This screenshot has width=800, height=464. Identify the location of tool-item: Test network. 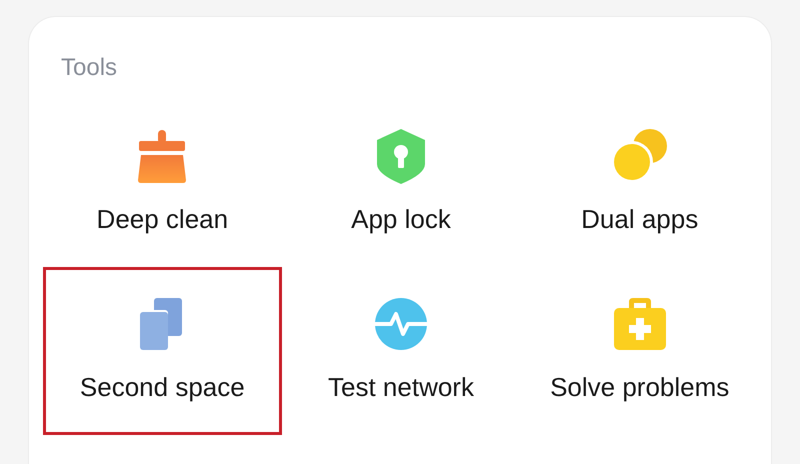
(401, 351).